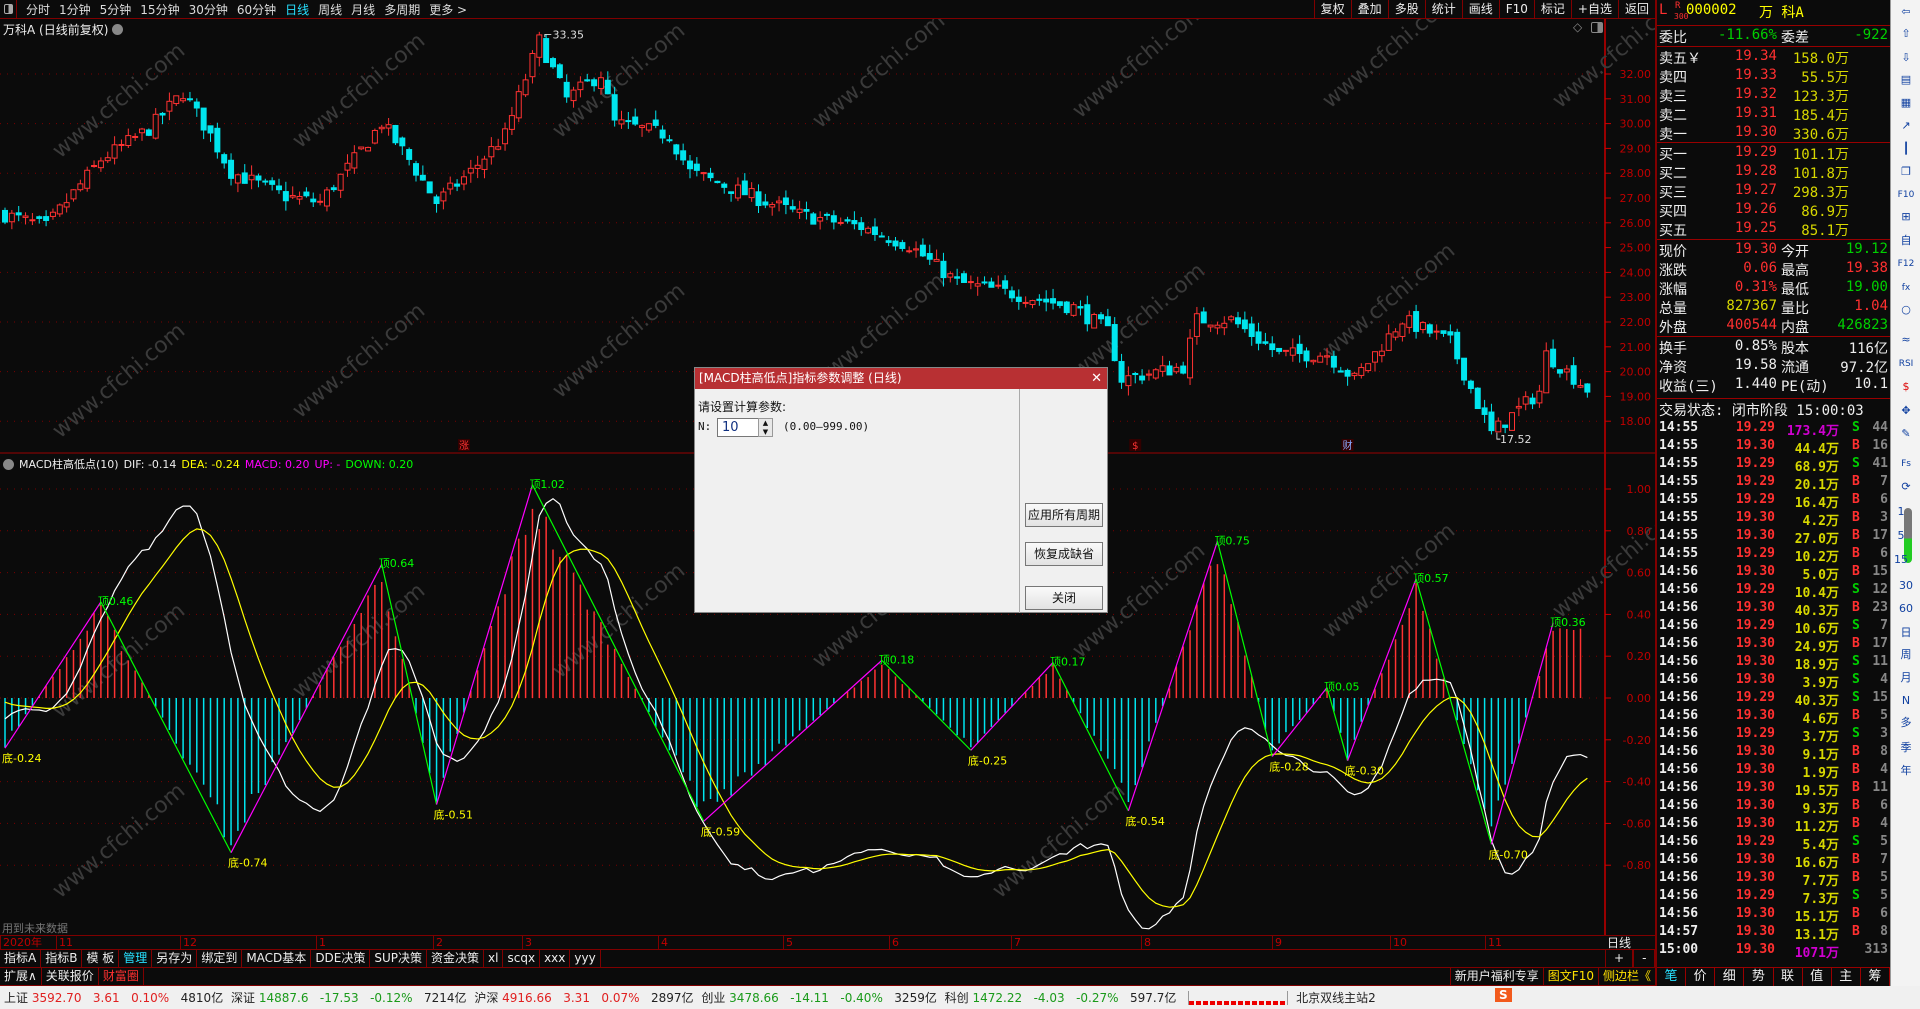 The image size is (1920, 1009). I want to click on move-icon: ✥, so click(1906, 411).